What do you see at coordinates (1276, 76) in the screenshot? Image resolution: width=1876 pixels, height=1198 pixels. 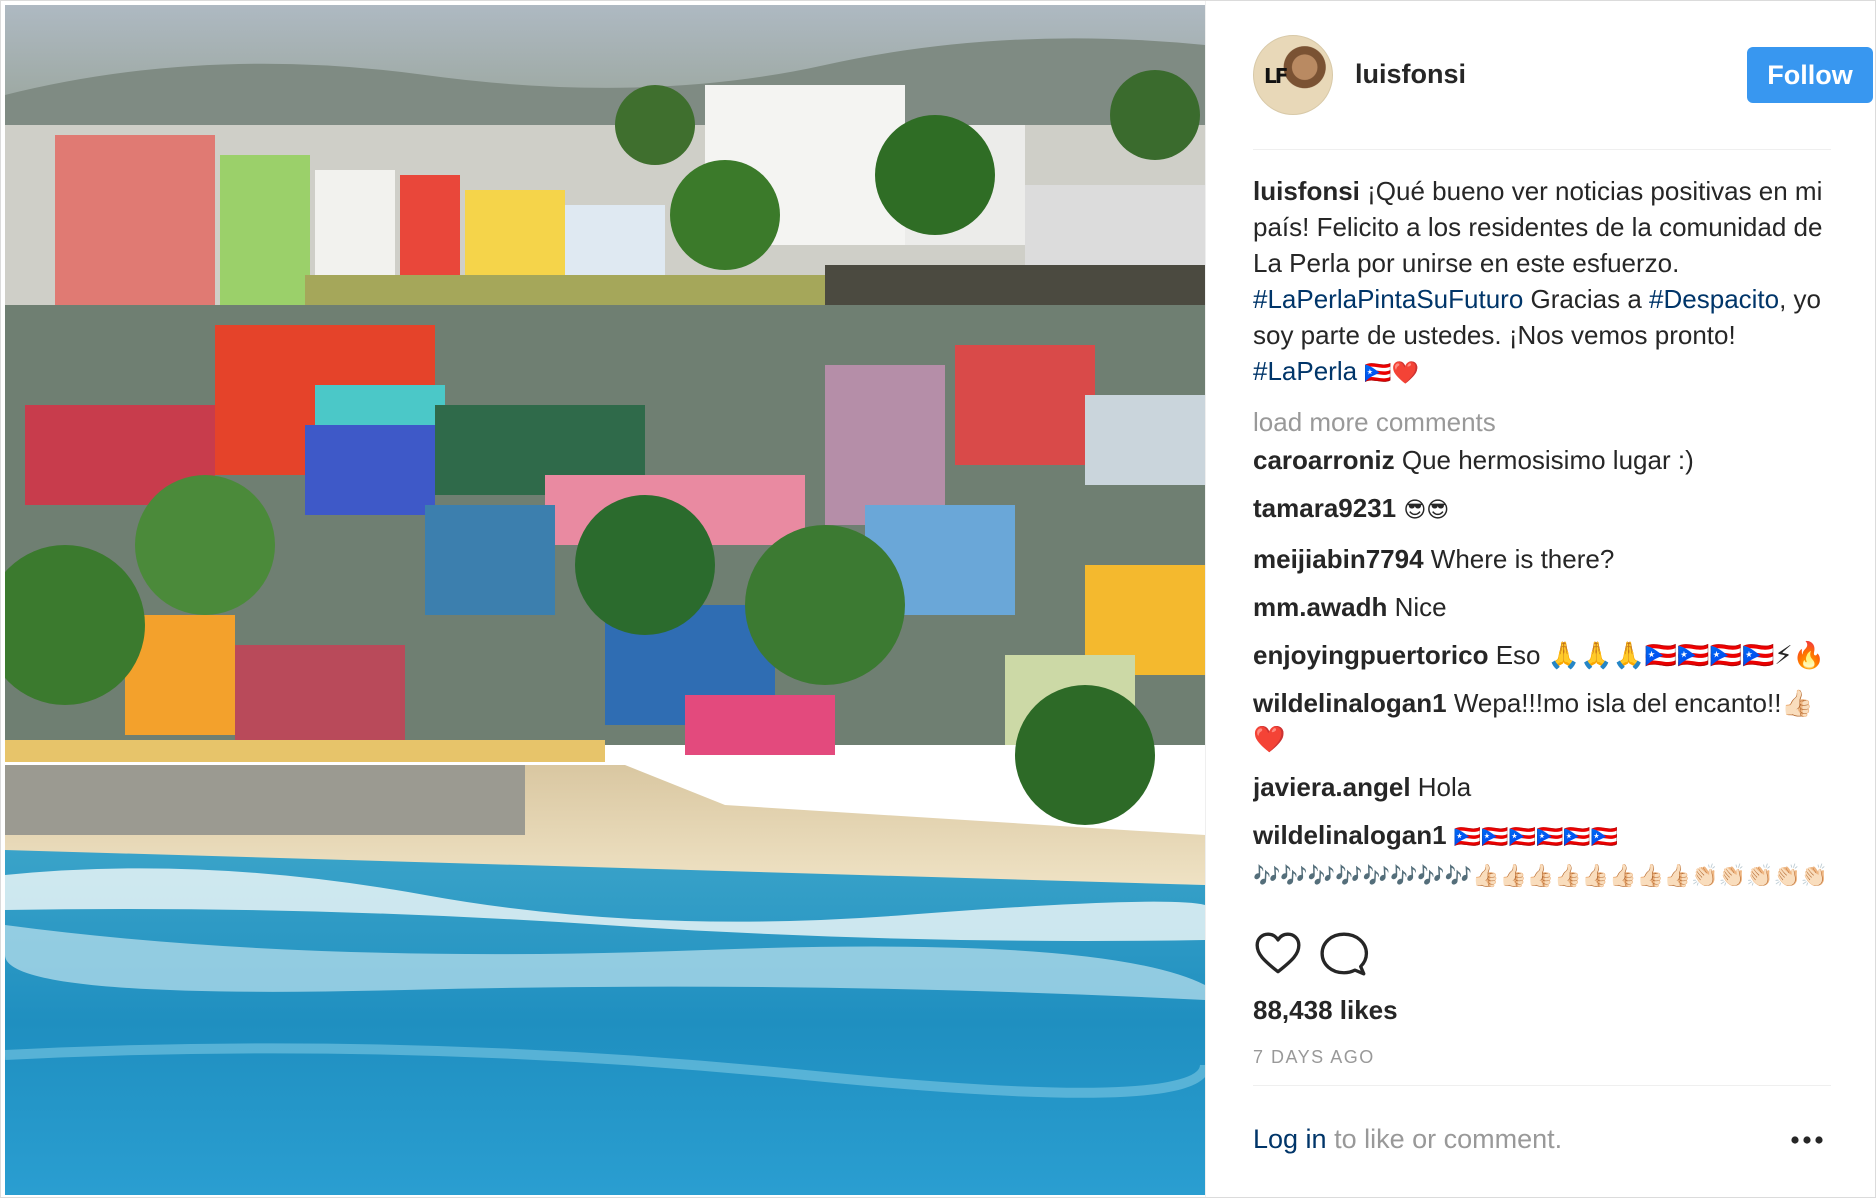 I see `avatar-logo-icon: LF` at bounding box center [1276, 76].